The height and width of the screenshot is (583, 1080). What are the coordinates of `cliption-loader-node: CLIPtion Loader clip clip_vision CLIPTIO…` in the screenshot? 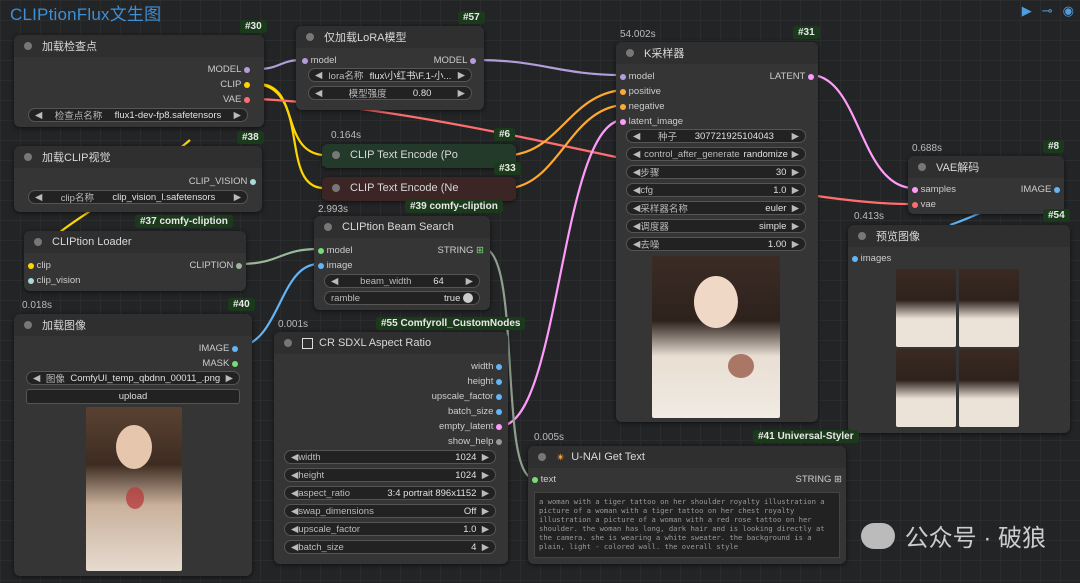 It's located at (135, 261).